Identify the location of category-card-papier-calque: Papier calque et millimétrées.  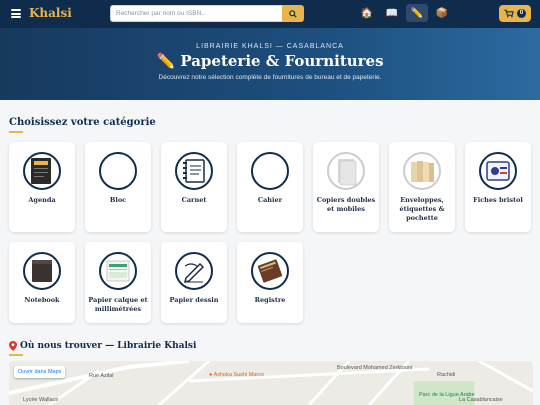
(118, 282).